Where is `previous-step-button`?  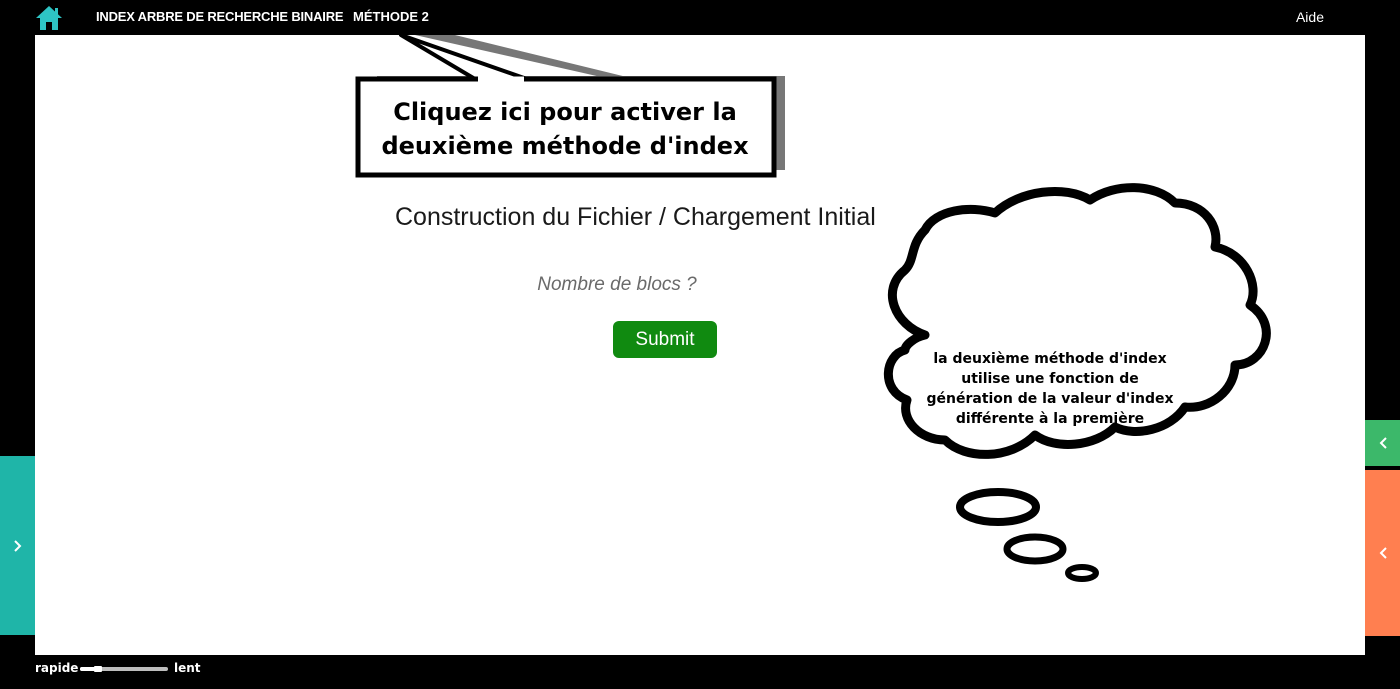
previous-step-button is located at coordinates (1382, 443).